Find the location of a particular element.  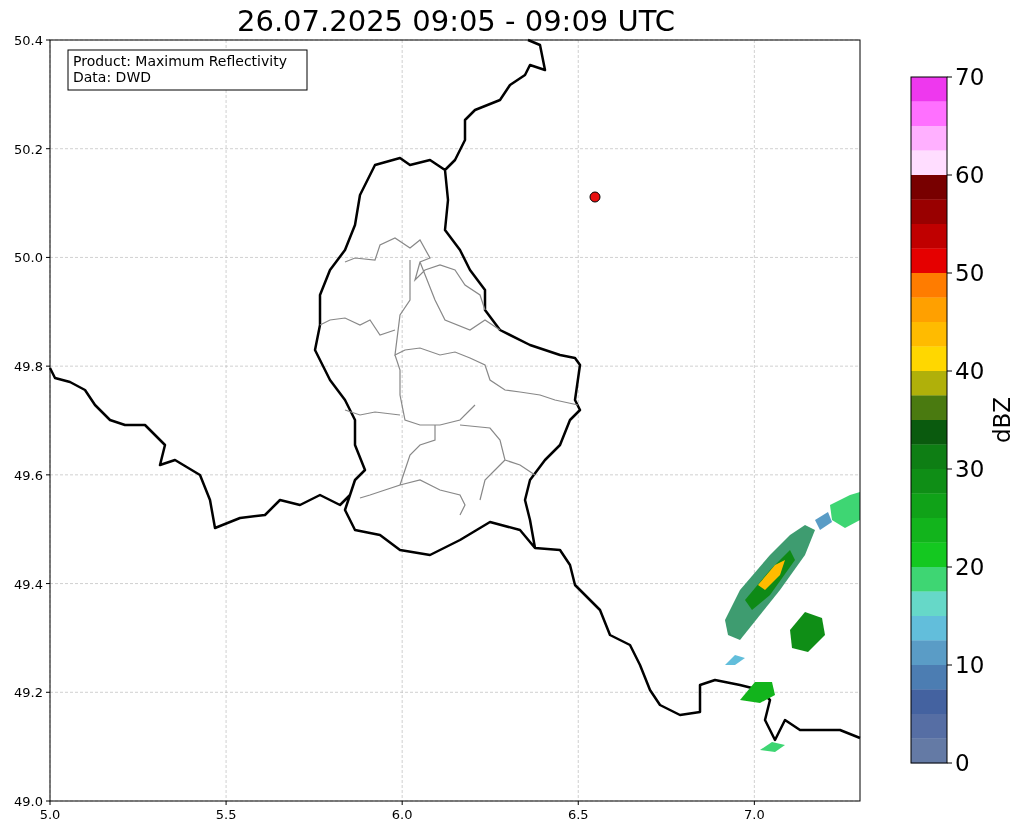

axis-tick-label: 50.2 is located at coordinates (28, 149).